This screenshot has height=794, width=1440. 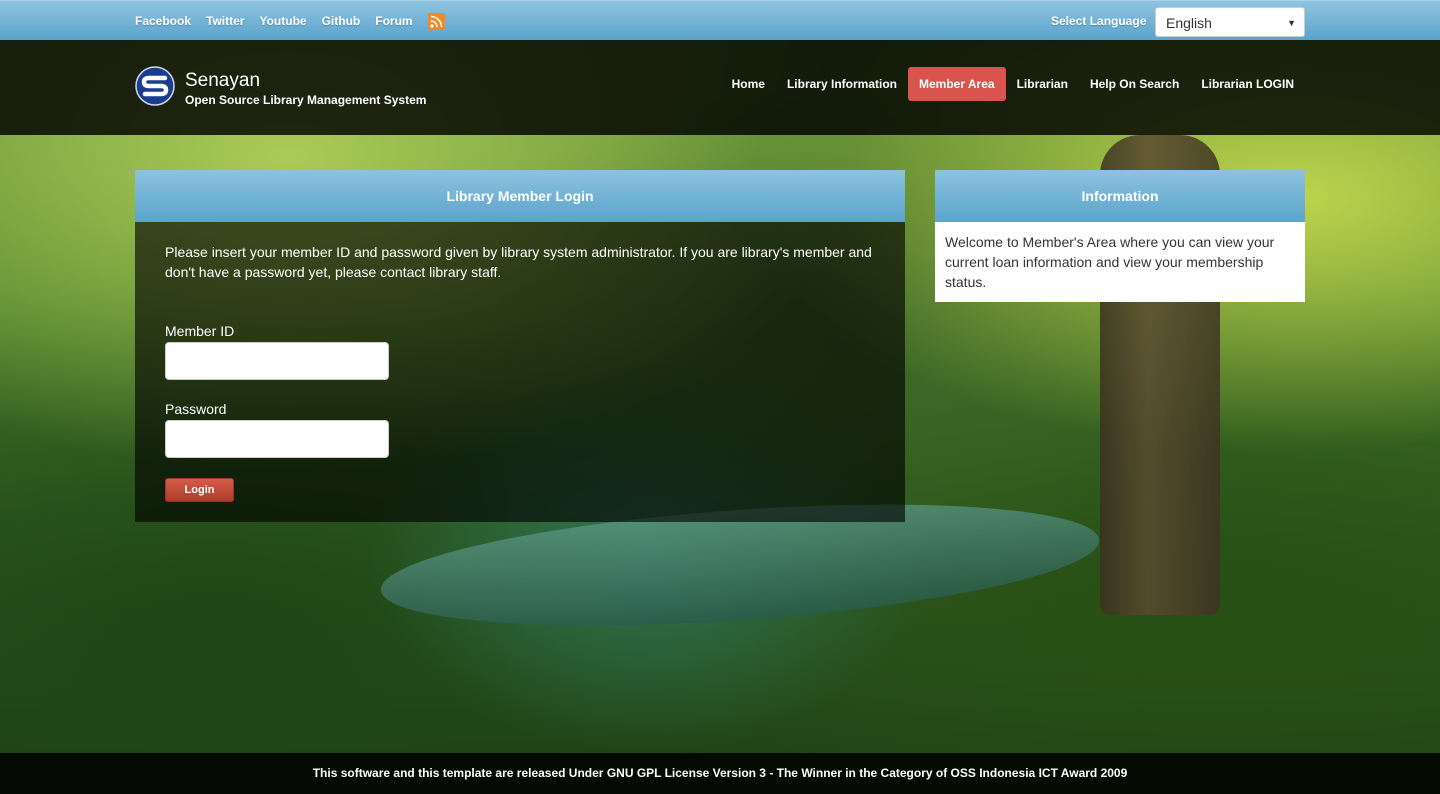 I want to click on member-id-label: Member ID, so click(x=200, y=331).